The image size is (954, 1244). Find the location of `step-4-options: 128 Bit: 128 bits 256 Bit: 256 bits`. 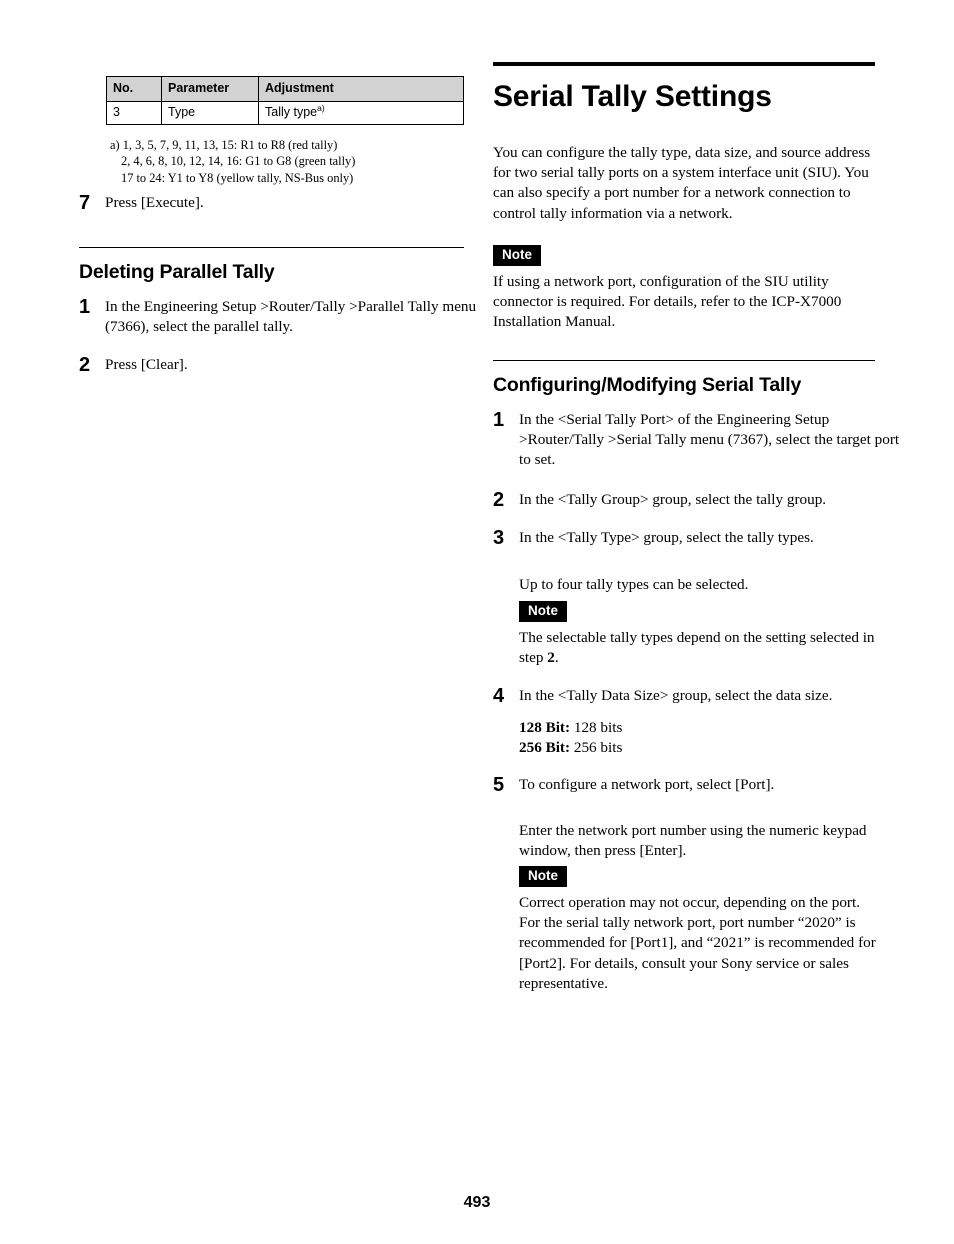

step-4-options: 128 Bit: 128 bits 256 Bit: 256 bits is located at coordinates (684, 738).